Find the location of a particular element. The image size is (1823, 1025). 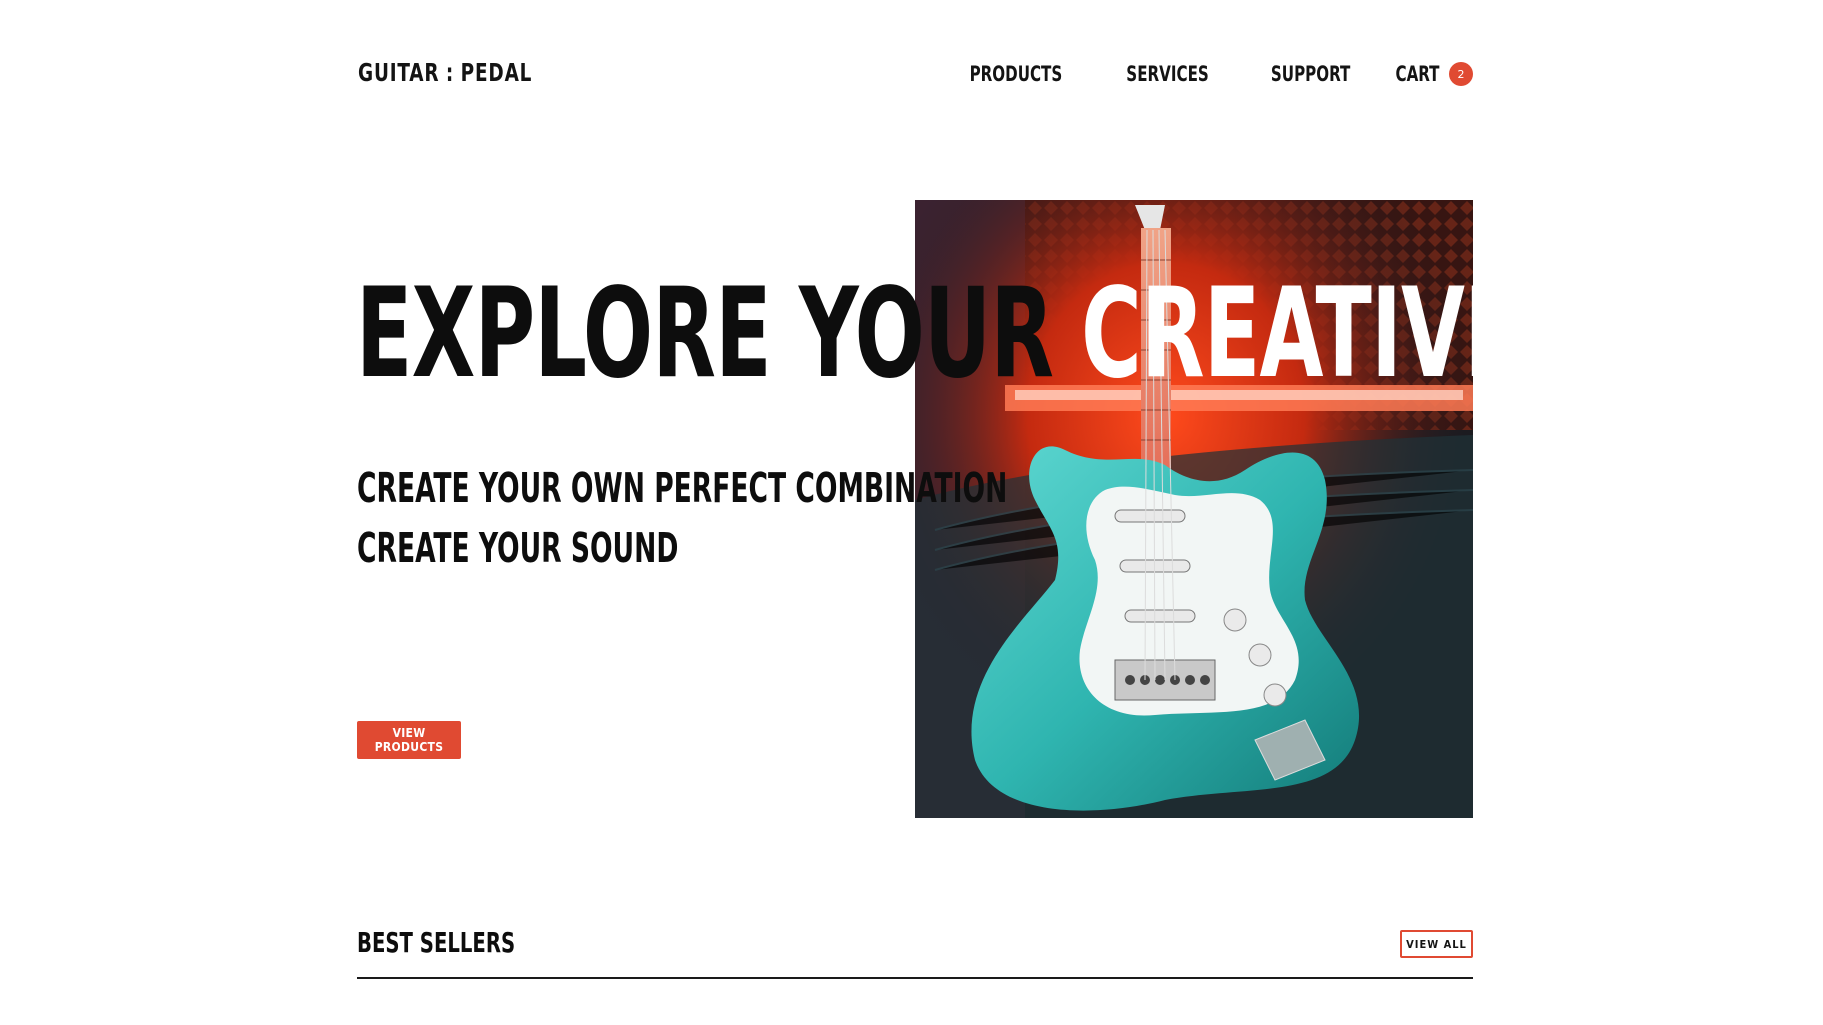

view-all-button: VIEW ALL is located at coordinates (1436, 944).